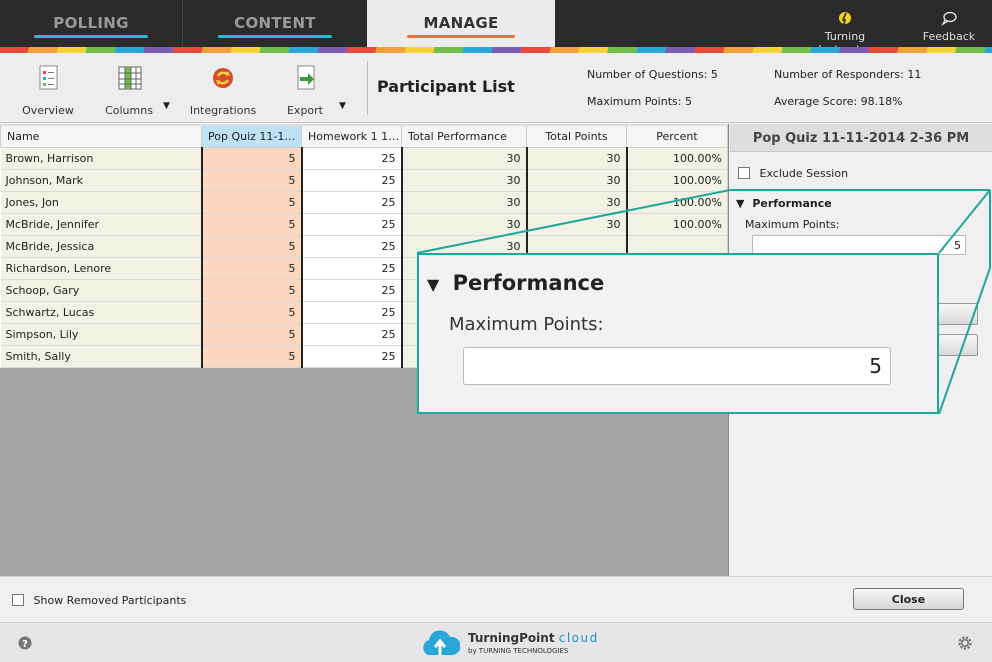 The image size is (992, 662). Describe the element at coordinates (306, 77) in the screenshot. I see `export-icon` at that location.